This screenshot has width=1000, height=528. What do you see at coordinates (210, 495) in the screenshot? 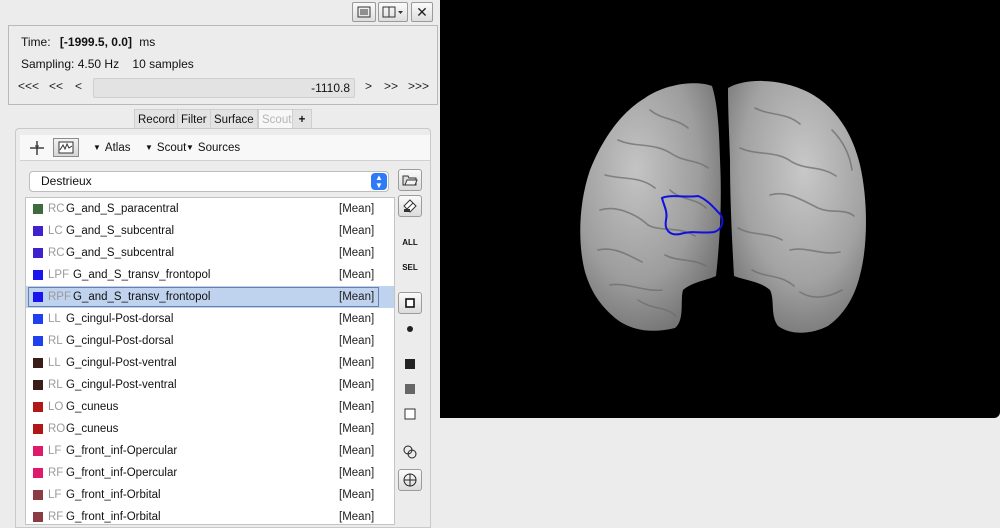
I see `scout-row: LF G_front_inf-Orbital [Mean]` at bounding box center [210, 495].